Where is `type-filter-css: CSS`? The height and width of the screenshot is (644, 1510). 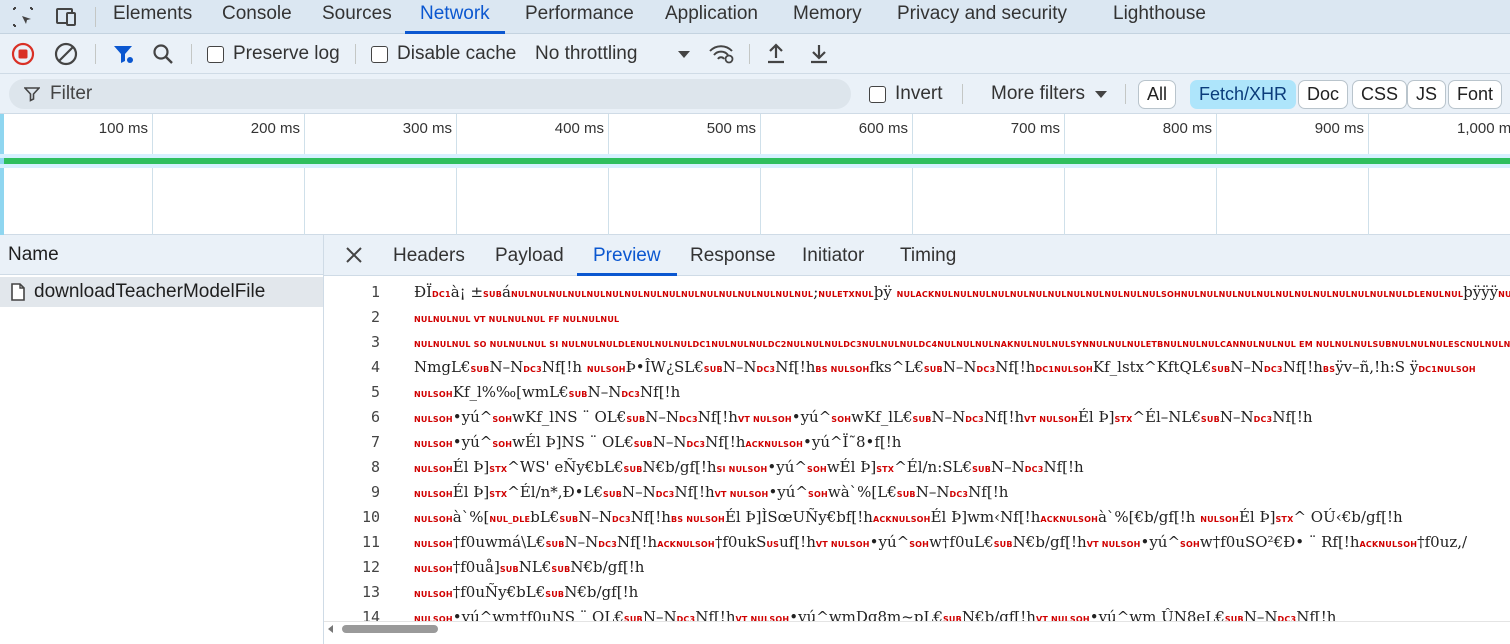 type-filter-css: CSS is located at coordinates (1380, 94).